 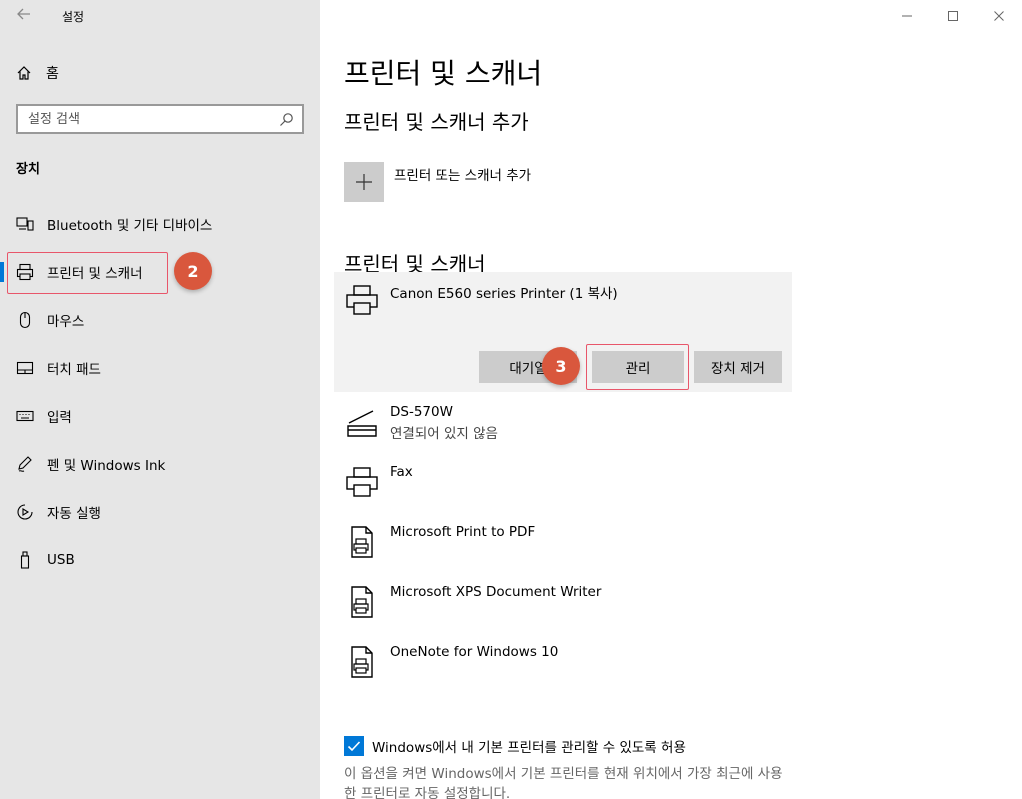 I want to click on home-icon, so click(x=25, y=73).